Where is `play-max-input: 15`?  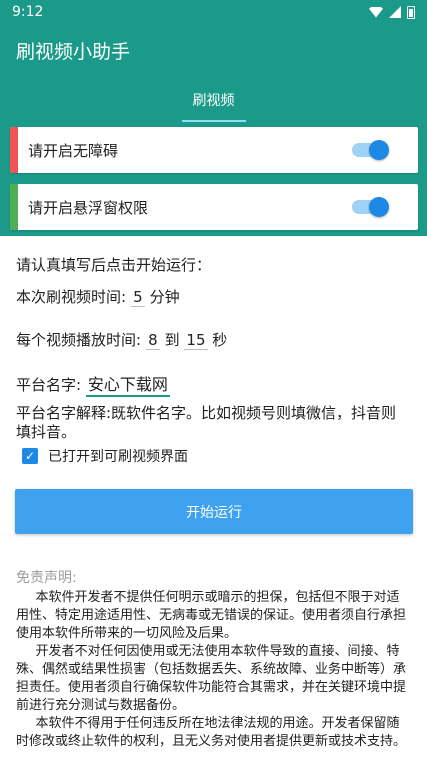
play-max-input: 15 is located at coordinates (196, 340).